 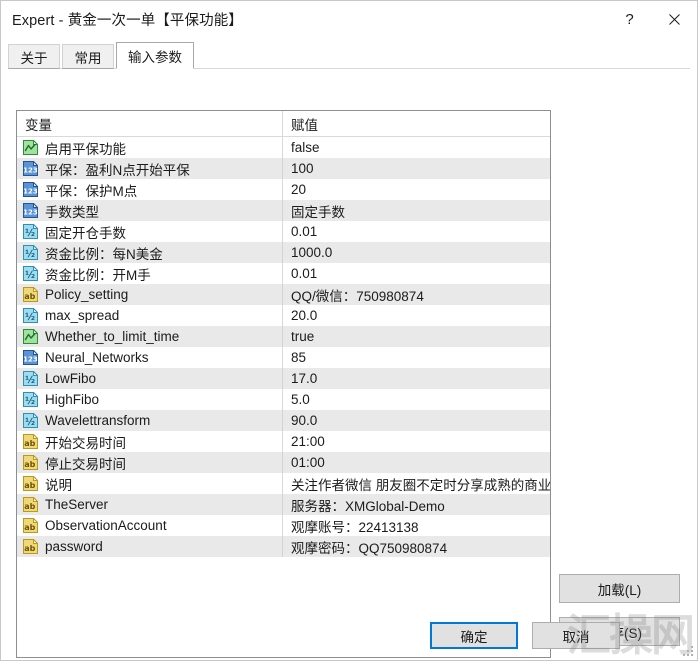 I want to click on parameter-name-cell: ab 停止交易时间, so click(x=149, y=462).